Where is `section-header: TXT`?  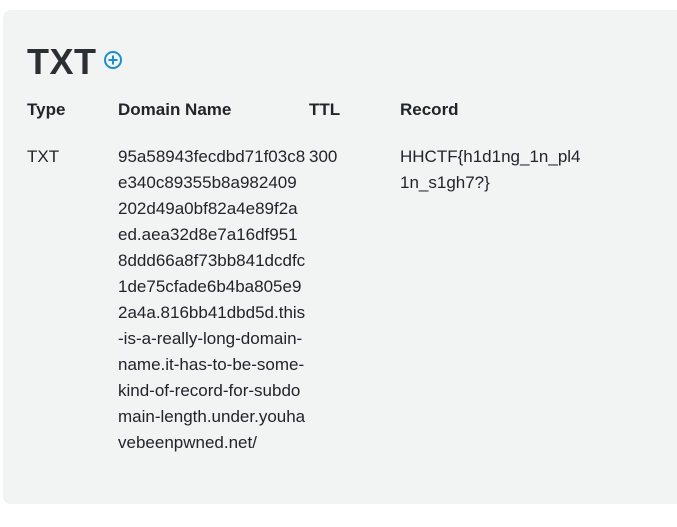 section-header: TXT is located at coordinates (75, 62).